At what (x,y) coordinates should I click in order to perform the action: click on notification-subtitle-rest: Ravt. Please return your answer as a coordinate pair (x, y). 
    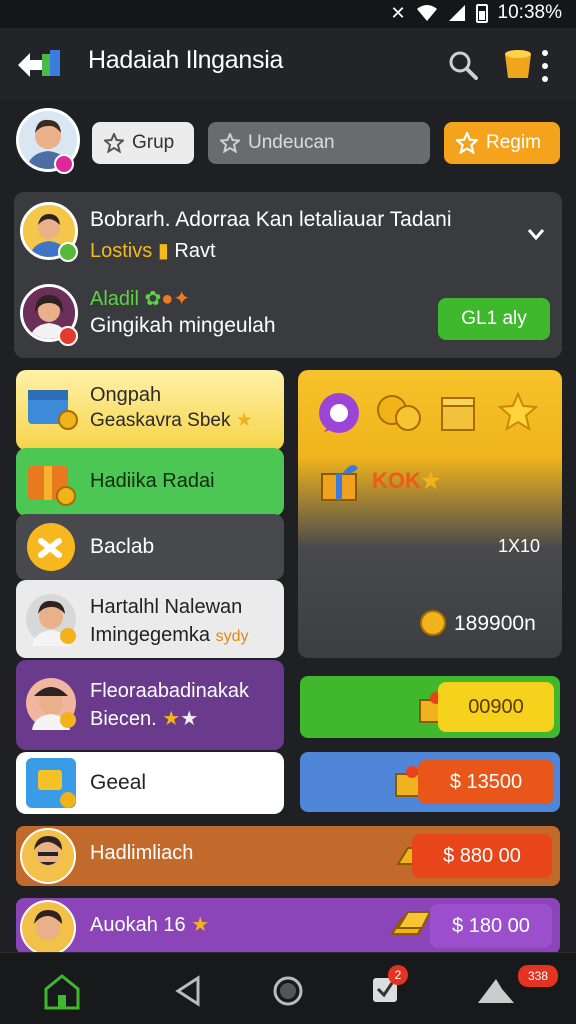
    Looking at the image, I should click on (195, 251).